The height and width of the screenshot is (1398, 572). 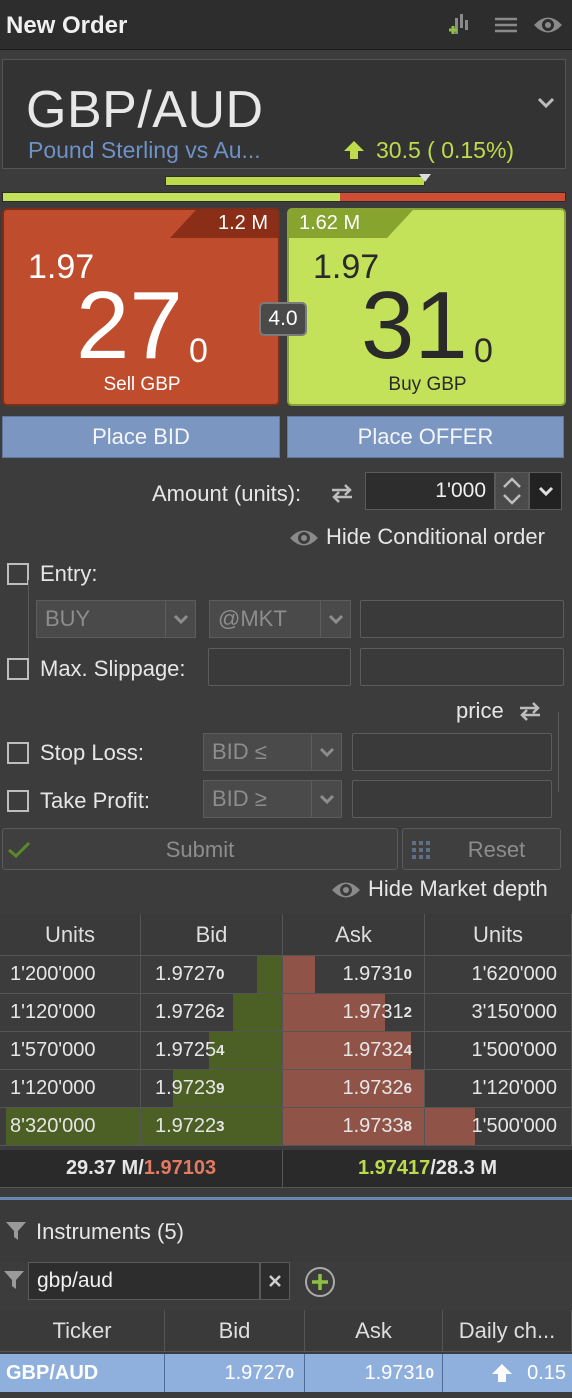 I want to click on depth-ask-price: 1.9732 6, so click(x=354, y=1089).